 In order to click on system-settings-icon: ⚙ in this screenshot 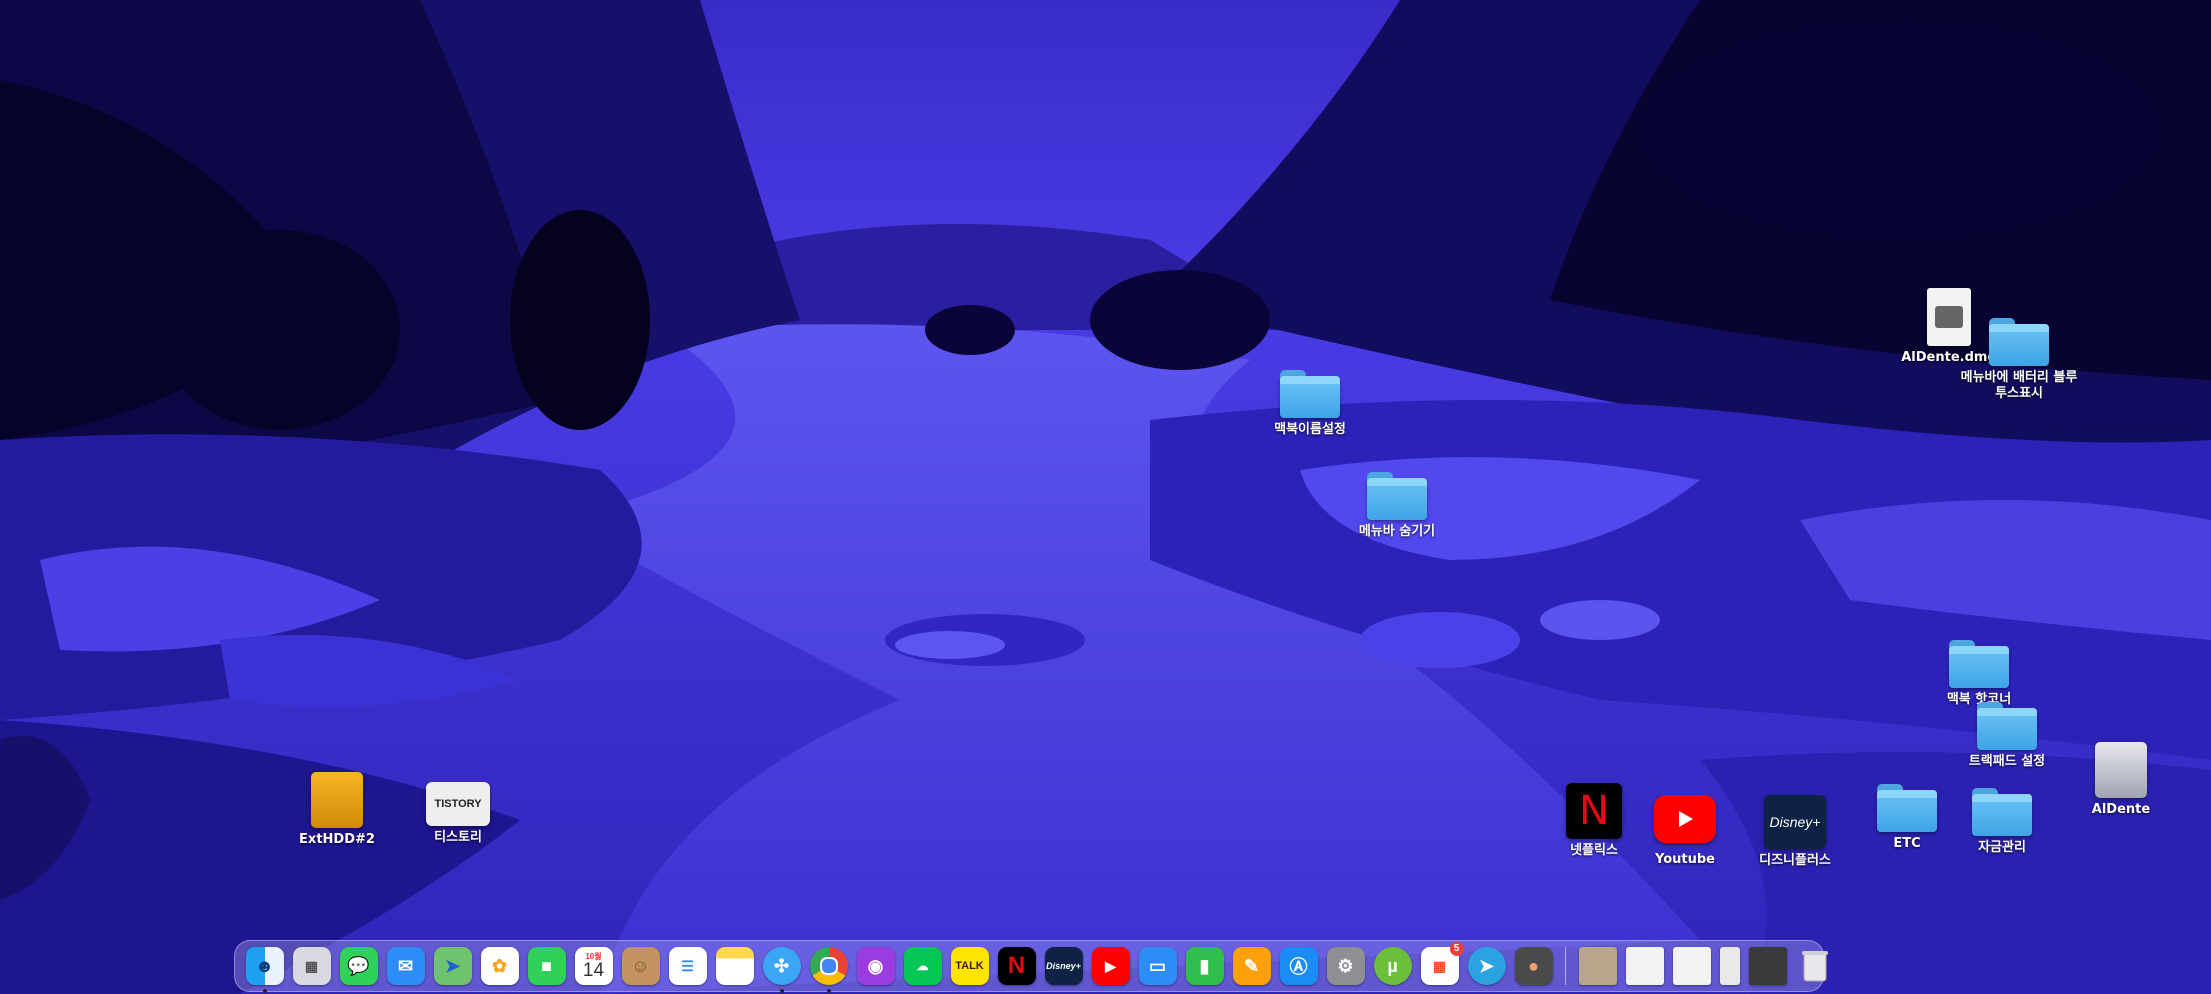, I will do `click(1345, 966)`.